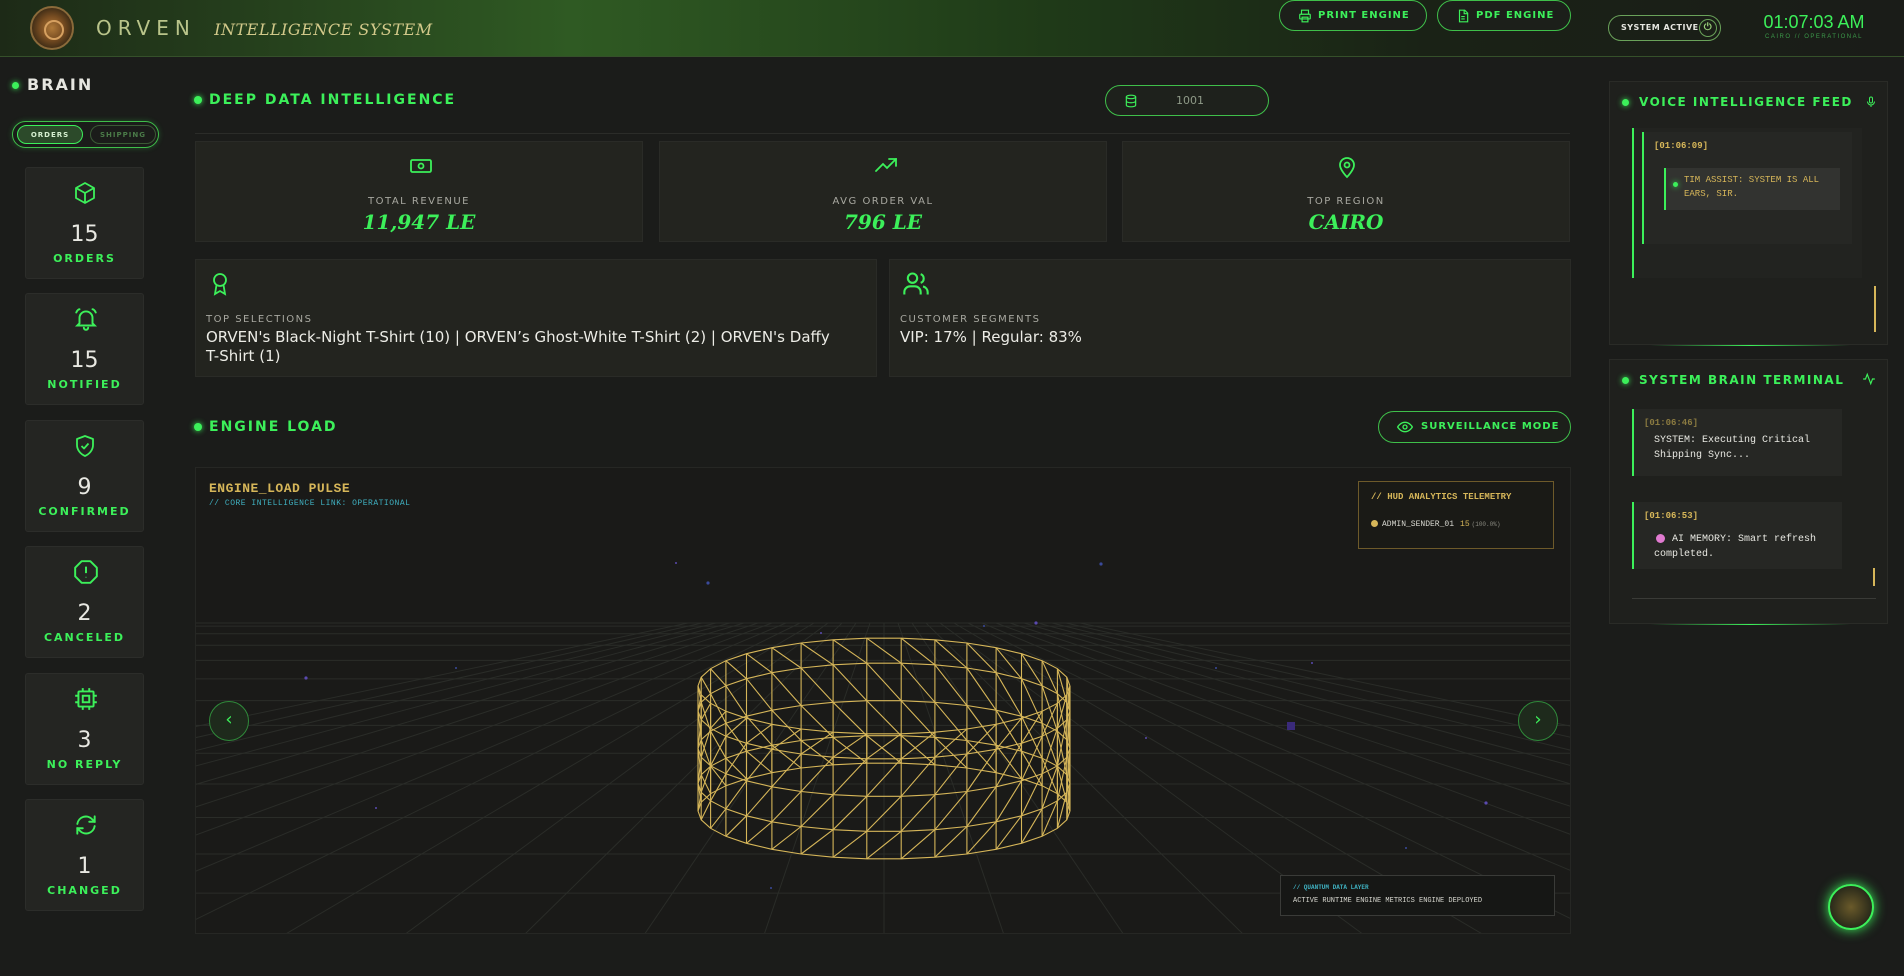  Describe the element at coordinates (1735, 547) in the screenshot. I see `entry-text: AI MEMORY: Smart refresh completed.` at that location.